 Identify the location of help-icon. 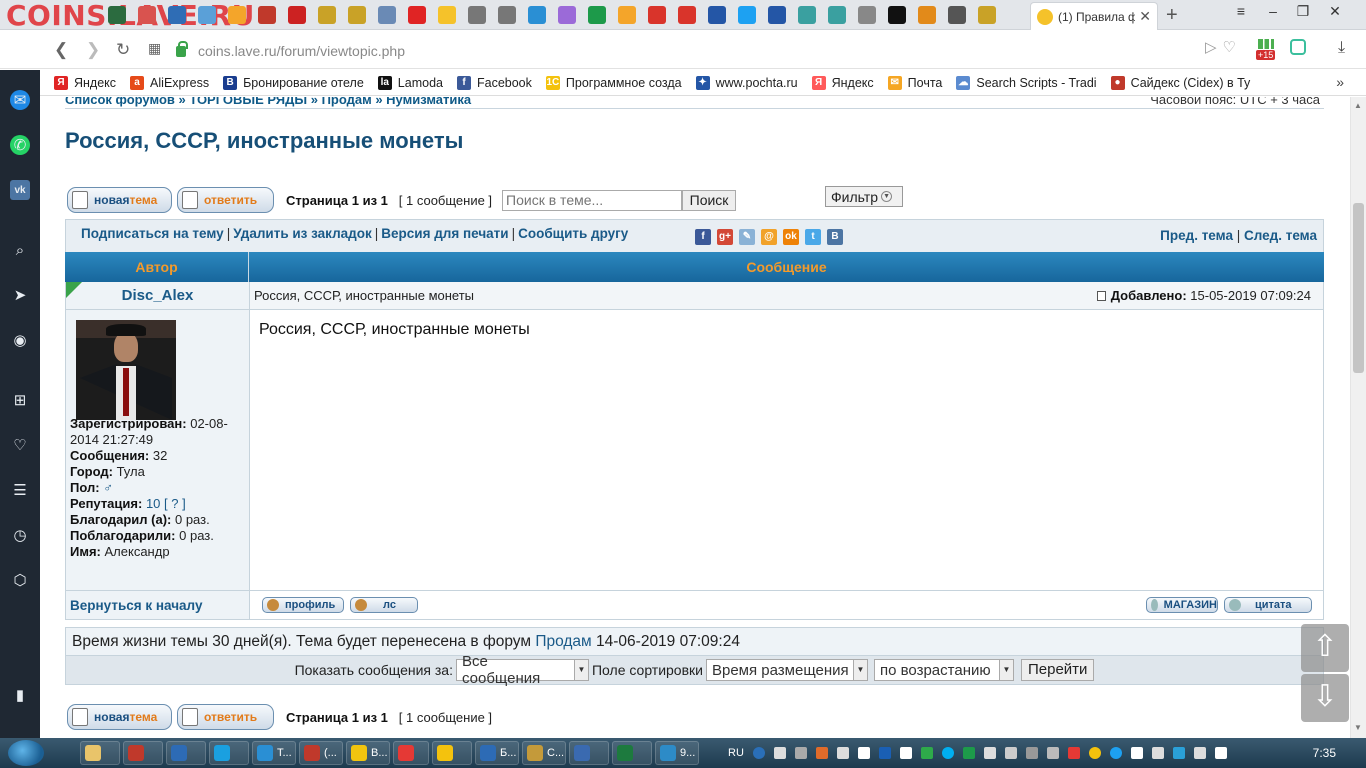
(758, 753).